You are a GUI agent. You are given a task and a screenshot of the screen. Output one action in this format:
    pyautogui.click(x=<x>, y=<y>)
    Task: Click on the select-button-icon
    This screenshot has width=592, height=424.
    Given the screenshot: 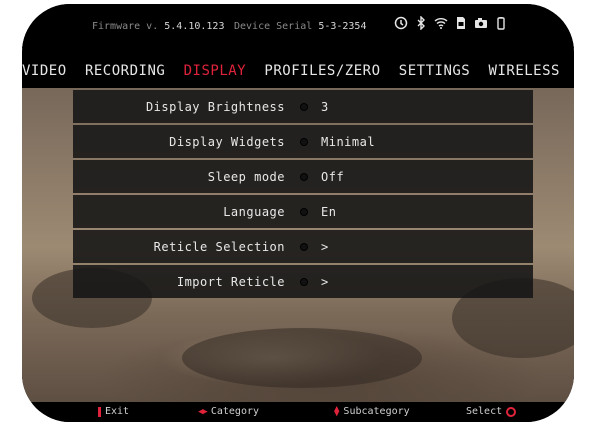 What is the action you would take?
    pyautogui.click(x=511, y=411)
    